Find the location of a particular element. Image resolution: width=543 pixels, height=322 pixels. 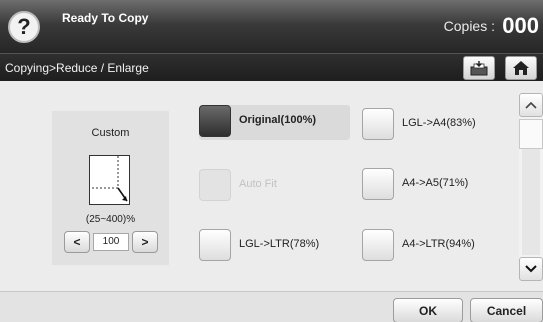

home-button is located at coordinates (521, 68).